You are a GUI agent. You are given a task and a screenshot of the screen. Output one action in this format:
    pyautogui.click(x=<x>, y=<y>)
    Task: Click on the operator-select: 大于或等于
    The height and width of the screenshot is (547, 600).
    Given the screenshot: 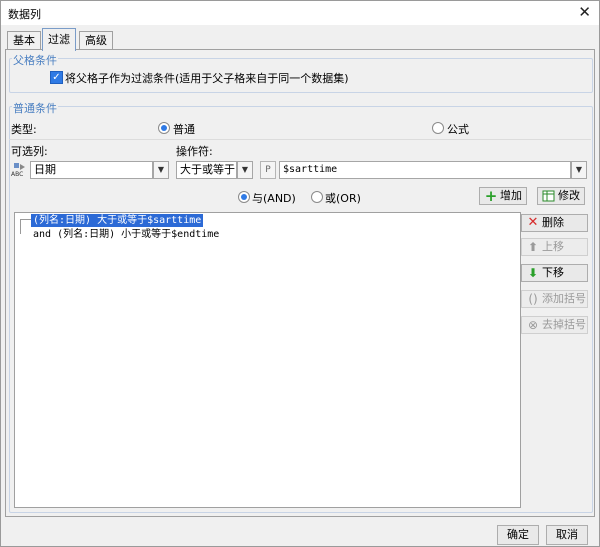 What is the action you would take?
    pyautogui.click(x=206, y=170)
    